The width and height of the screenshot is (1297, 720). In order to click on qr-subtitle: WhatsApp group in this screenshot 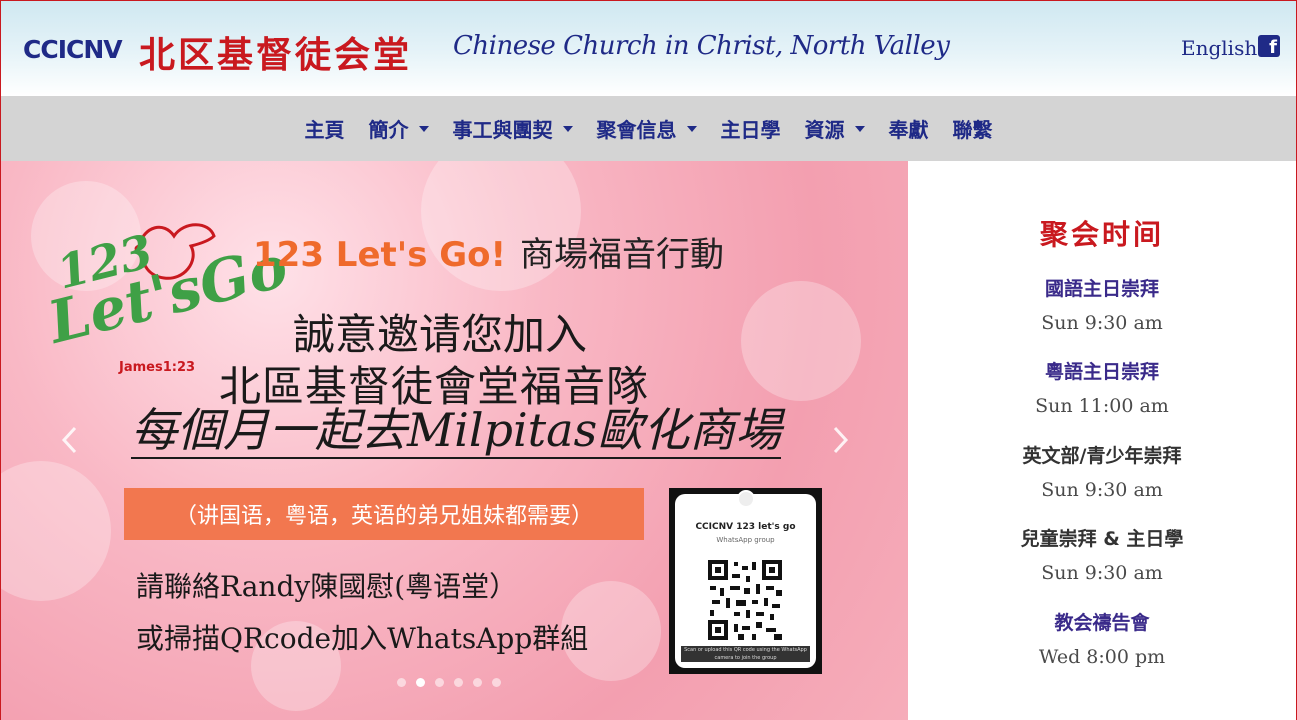, I will do `click(745, 540)`.